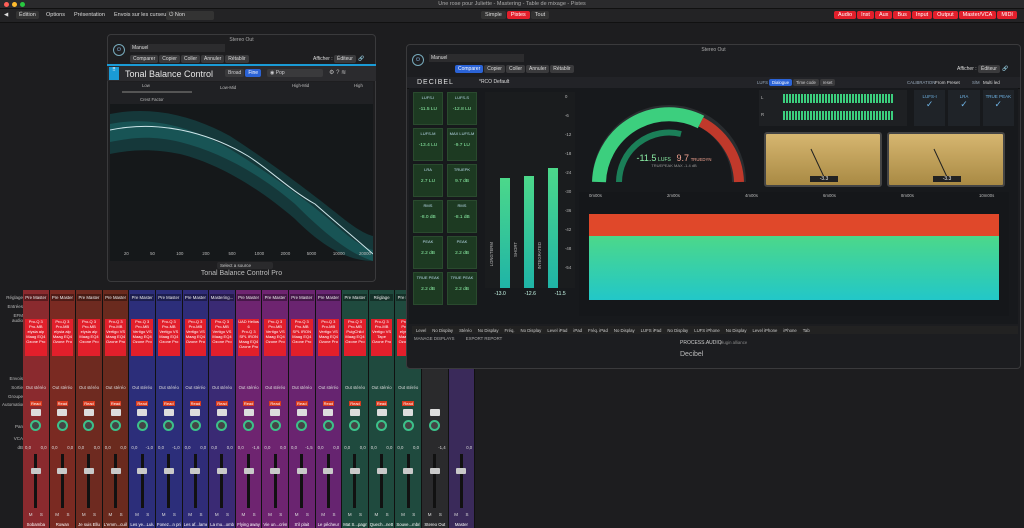 The width and height of the screenshot is (1024, 528). What do you see at coordinates (845, 15) in the screenshot?
I see `filter-audio: Audio` at bounding box center [845, 15].